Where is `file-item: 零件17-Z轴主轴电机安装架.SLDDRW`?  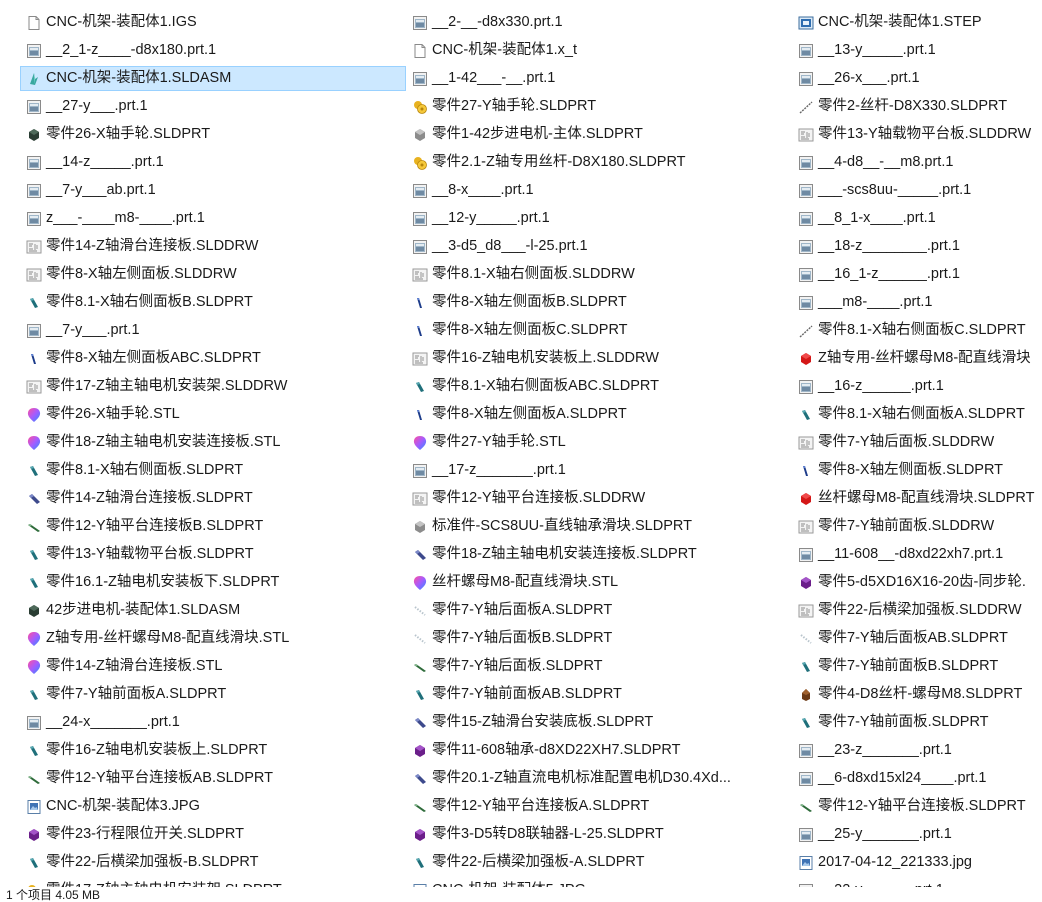 file-item: 零件17-Z轴主轴电机安装架.SLDDRW is located at coordinates (213, 386).